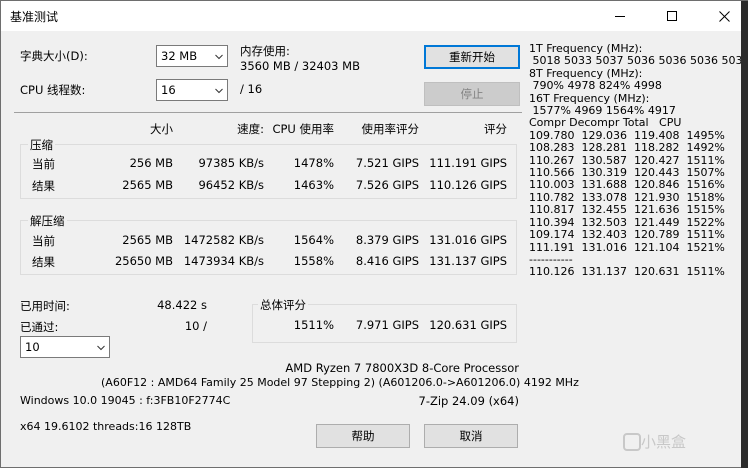  I want to click on maximize-icon, so click(672, 16).